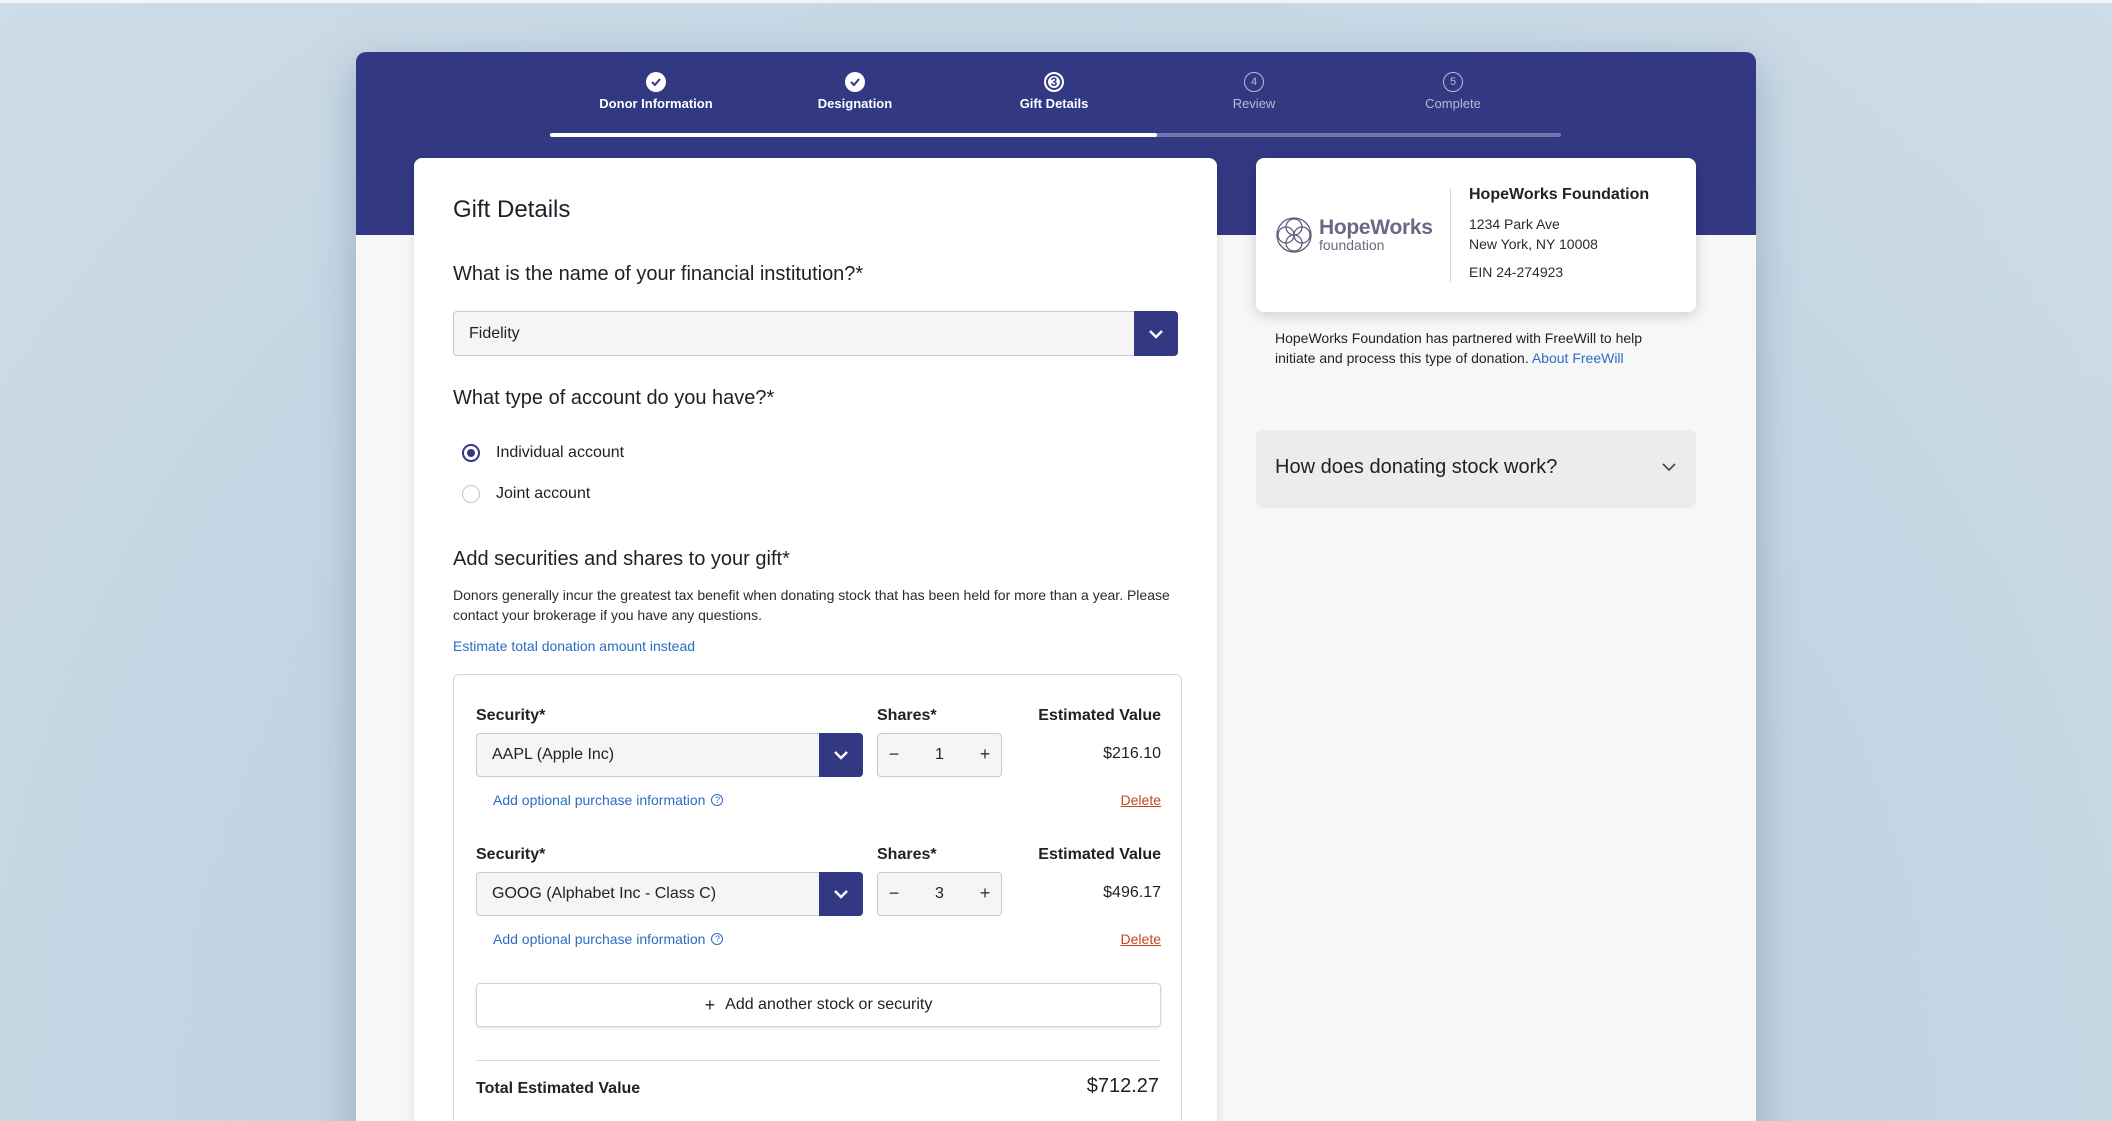 This screenshot has height=1121, width=2112. Describe the element at coordinates (1578, 358) in the screenshot. I see `about-freewill-link: About FreeWill` at that location.